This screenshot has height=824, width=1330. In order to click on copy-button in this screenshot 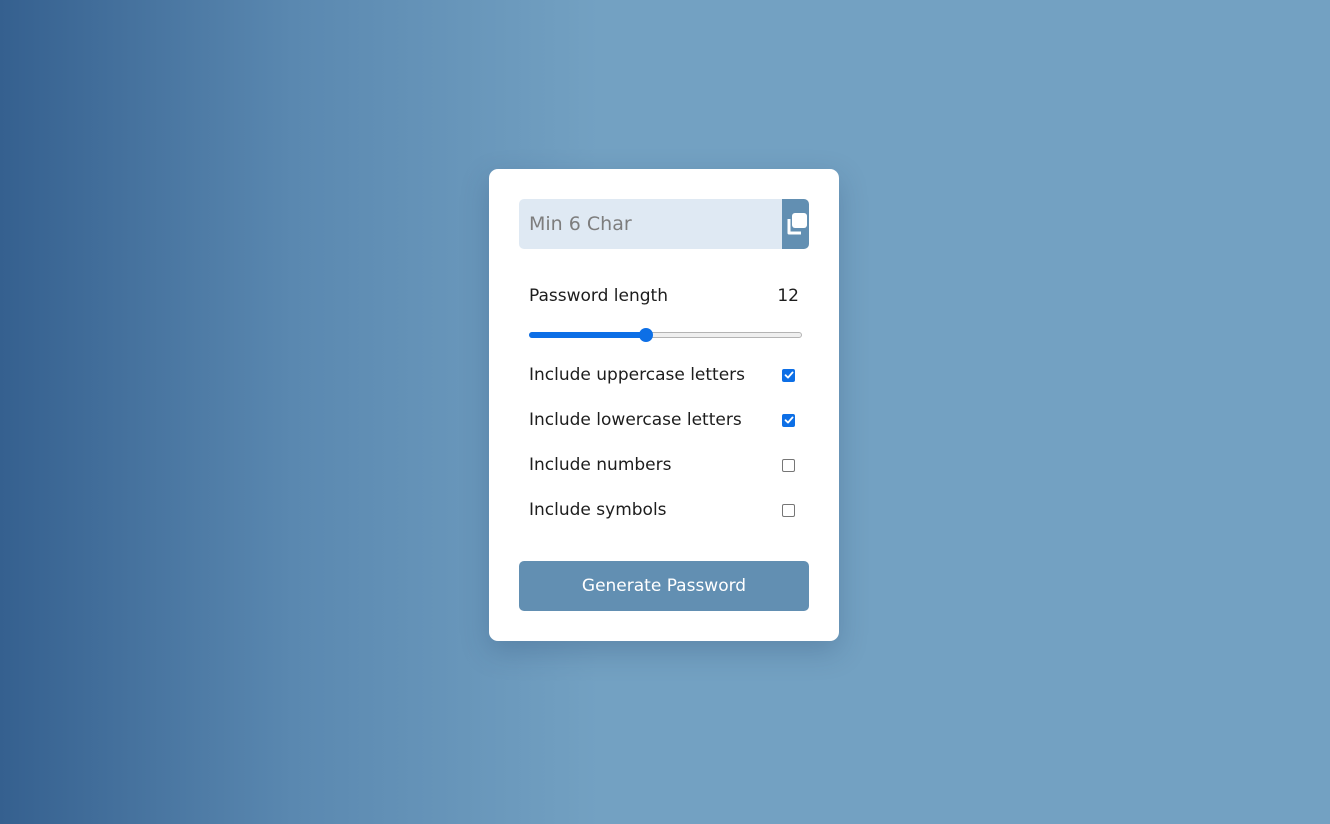, I will do `click(795, 224)`.